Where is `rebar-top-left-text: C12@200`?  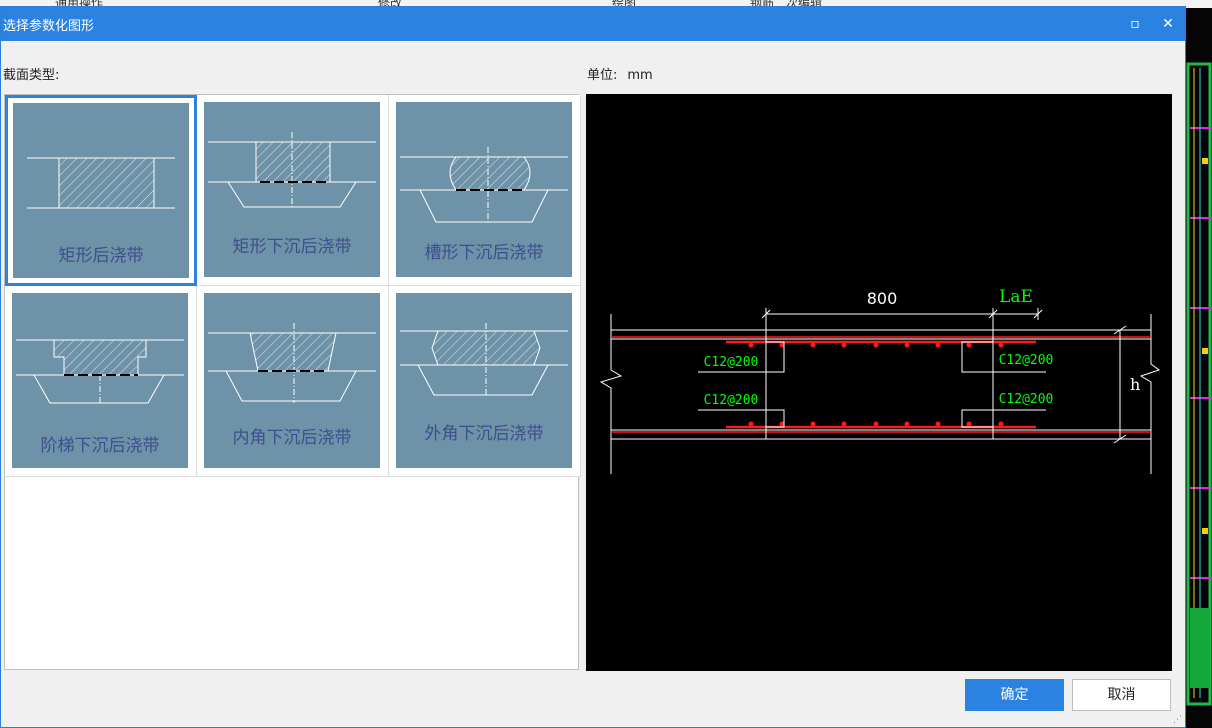
rebar-top-left-text: C12@200 is located at coordinates (731, 362).